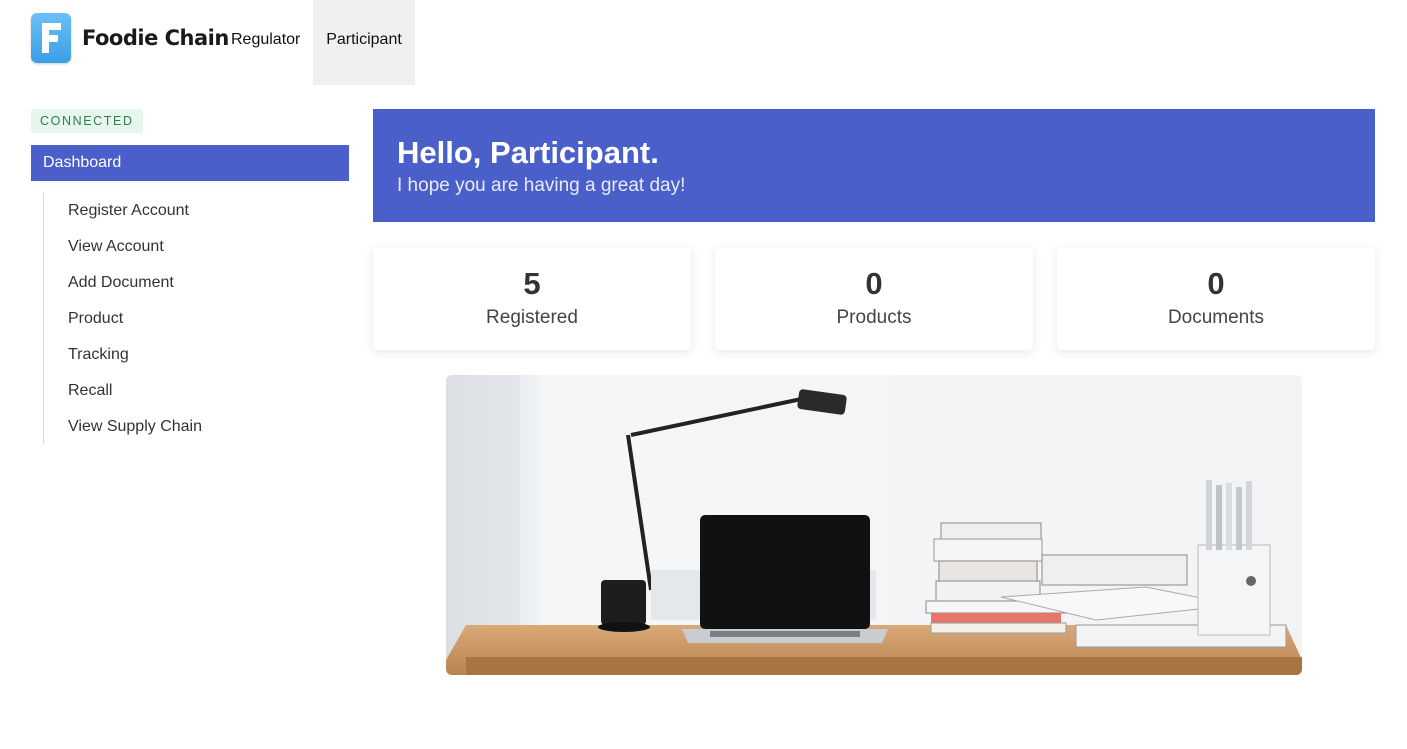 This screenshot has width=1407, height=749. Describe the element at coordinates (90, 391) in the screenshot. I see `sidebar-item-recall: Recall` at that location.